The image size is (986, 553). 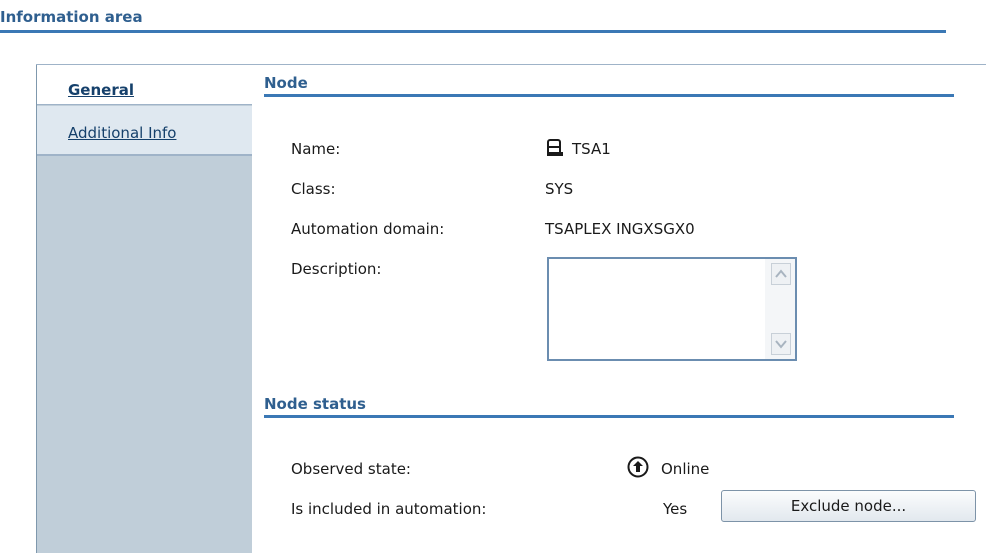 I want to click on server-node-icon, so click(x=555, y=150).